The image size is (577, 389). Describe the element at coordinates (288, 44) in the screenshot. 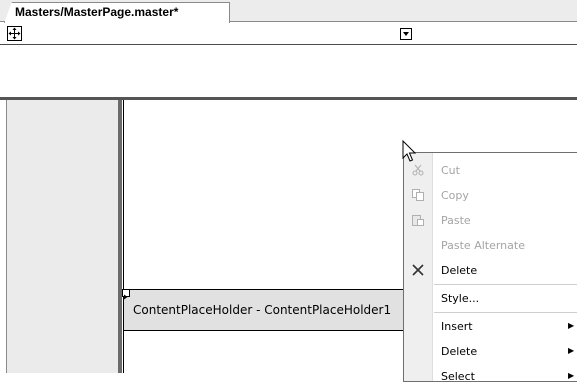

I see `divider` at that location.